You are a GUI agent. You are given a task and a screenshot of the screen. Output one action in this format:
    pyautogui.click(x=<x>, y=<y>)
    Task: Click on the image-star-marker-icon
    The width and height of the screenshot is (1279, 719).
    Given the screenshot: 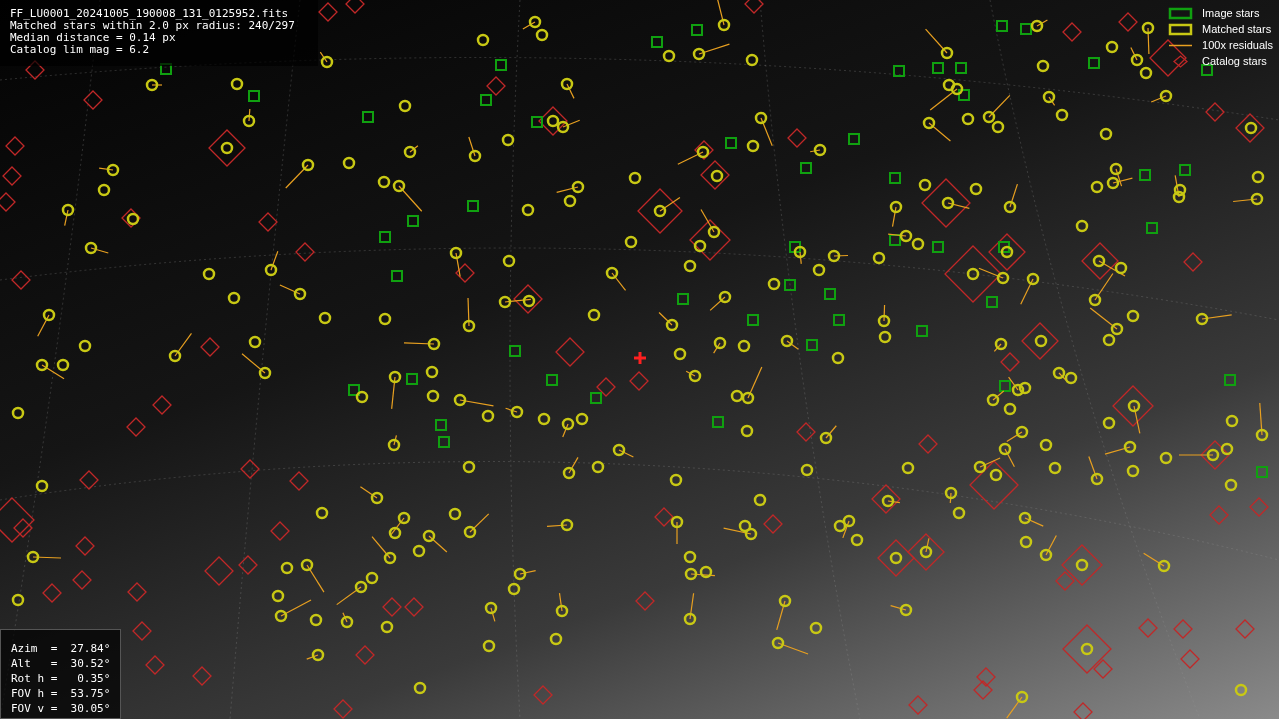 What is the action you would take?
    pyautogui.click(x=1181, y=13)
    